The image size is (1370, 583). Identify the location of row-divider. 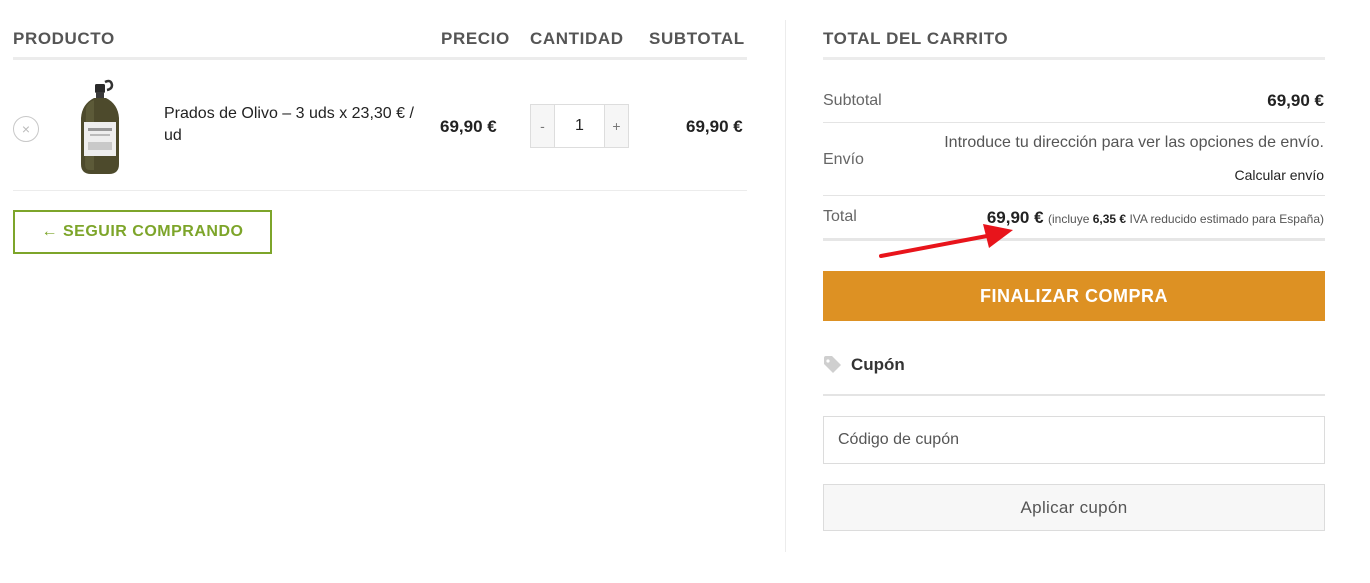
(380, 190).